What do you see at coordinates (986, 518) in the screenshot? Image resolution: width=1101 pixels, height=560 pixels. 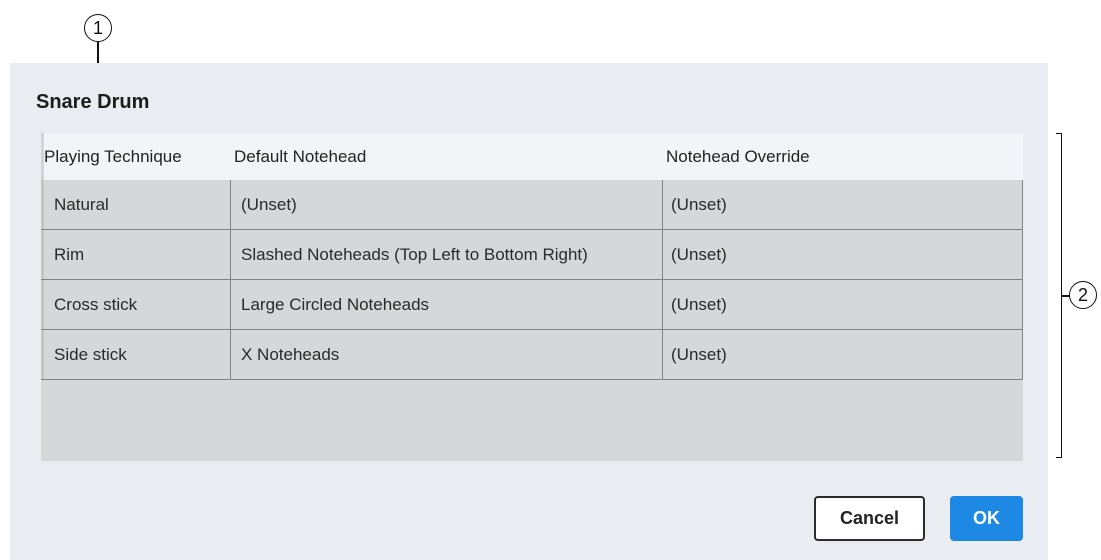 I see `ok-button: OK` at bounding box center [986, 518].